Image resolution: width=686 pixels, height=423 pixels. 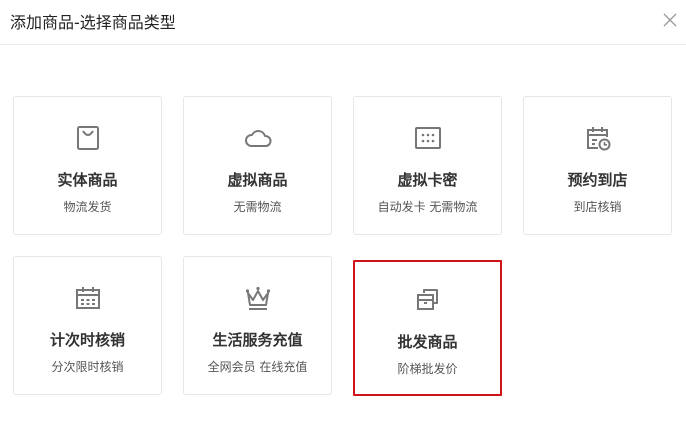 I want to click on type-card-physical: 实体商品 物流发货, so click(x=87, y=165).